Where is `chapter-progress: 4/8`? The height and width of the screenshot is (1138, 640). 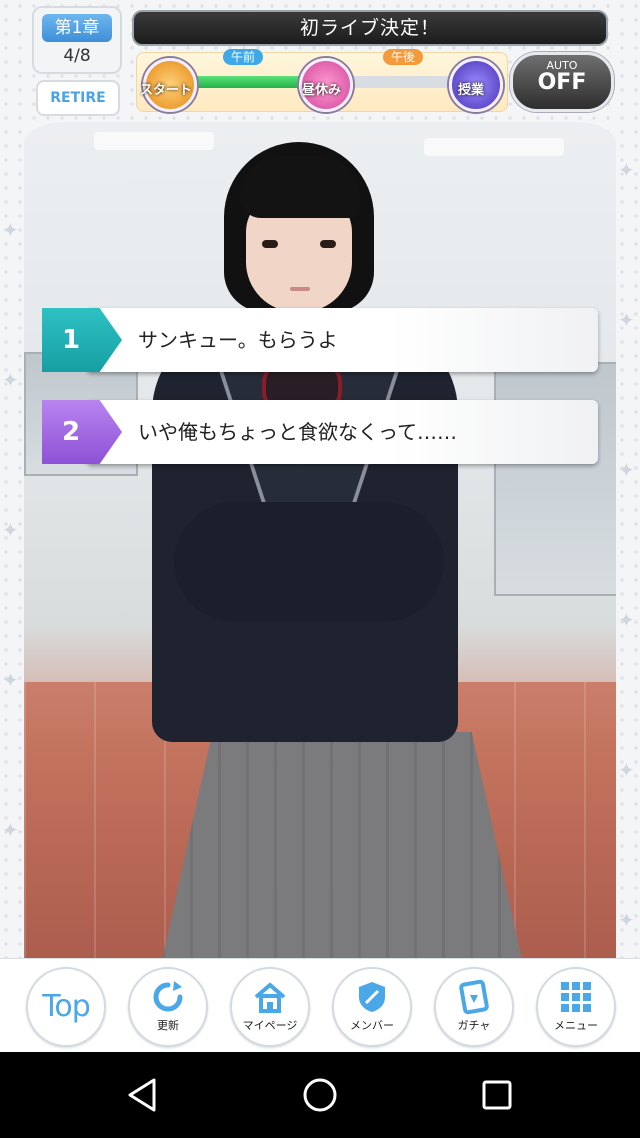 chapter-progress: 4/8 is located at coordinates (77, 56).